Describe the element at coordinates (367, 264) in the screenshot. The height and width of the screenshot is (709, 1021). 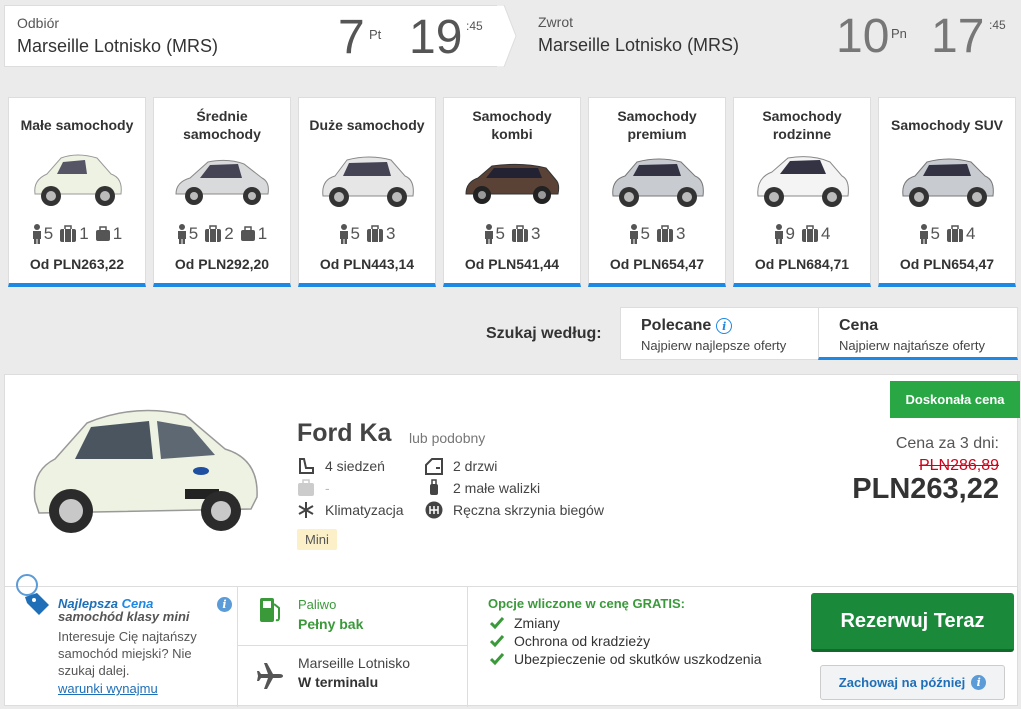
I see `category-price: Od PLN443,14` at that location.